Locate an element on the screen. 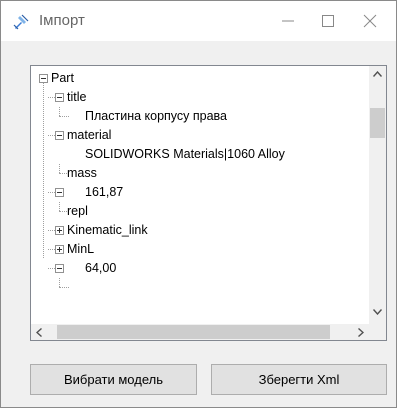  vertical-scroll-thumb is located at coordinates (377, 123).